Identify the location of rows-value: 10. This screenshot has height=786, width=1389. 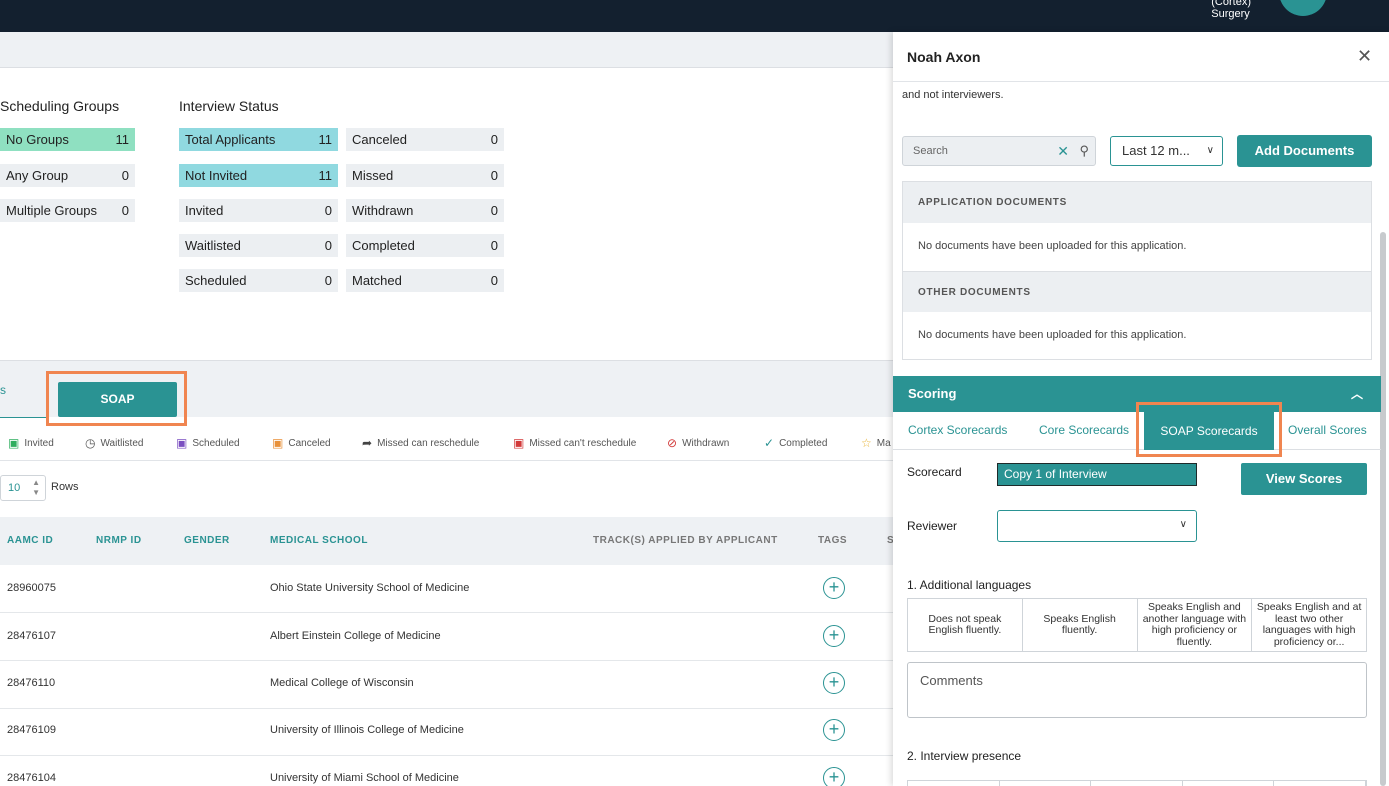
(14, 488).